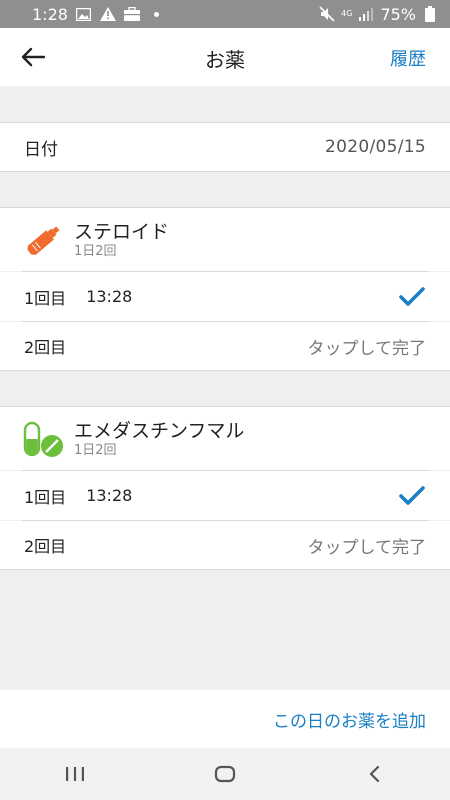 The width and height of the screenshot is (450, 800). I want to click on app-bar: お薬 履歴, so click(225, 57).